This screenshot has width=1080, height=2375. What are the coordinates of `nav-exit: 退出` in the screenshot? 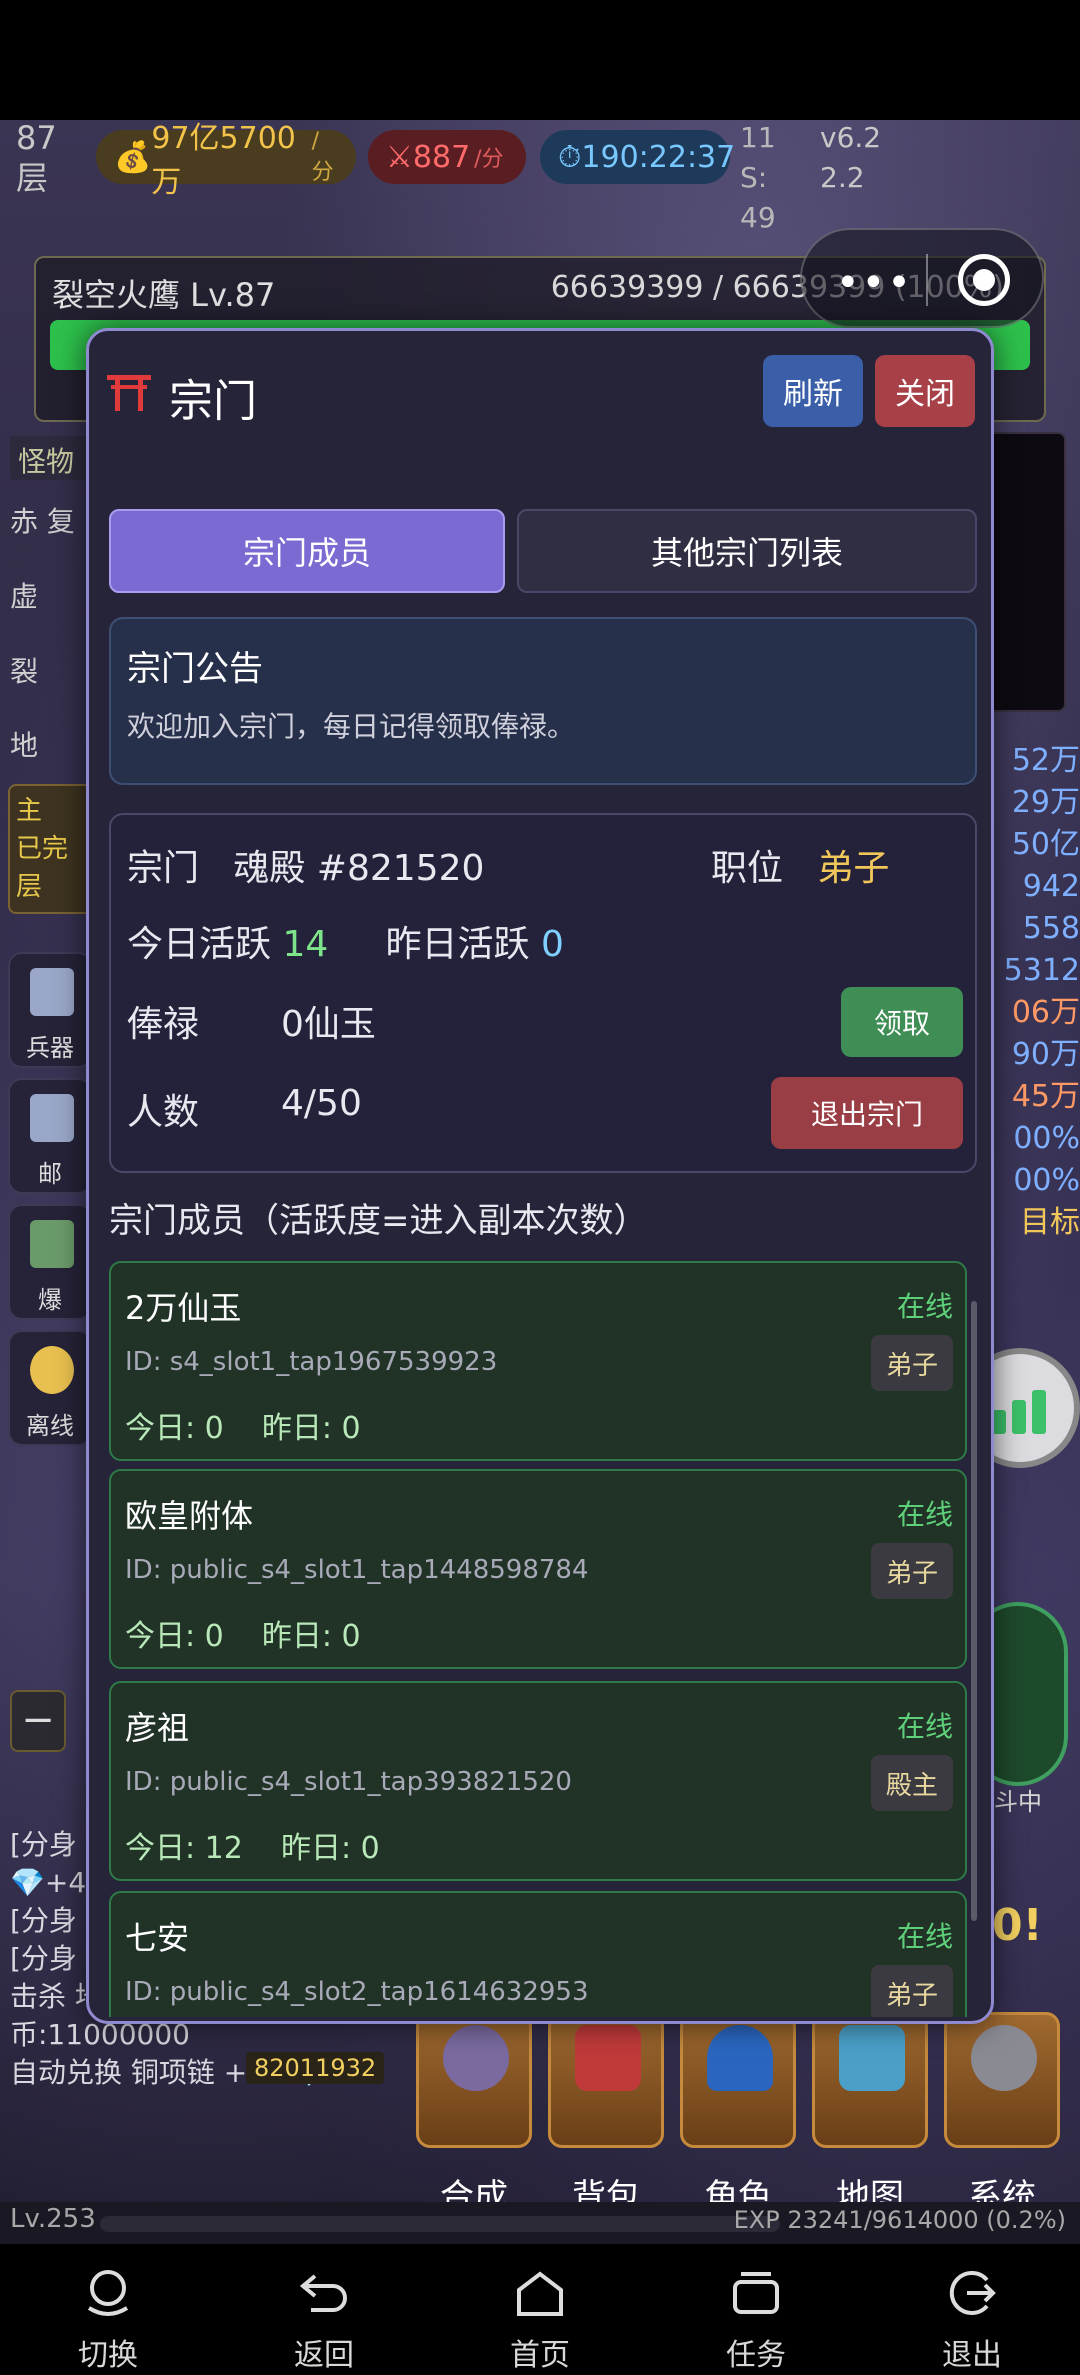 It's located at (972, 2309).